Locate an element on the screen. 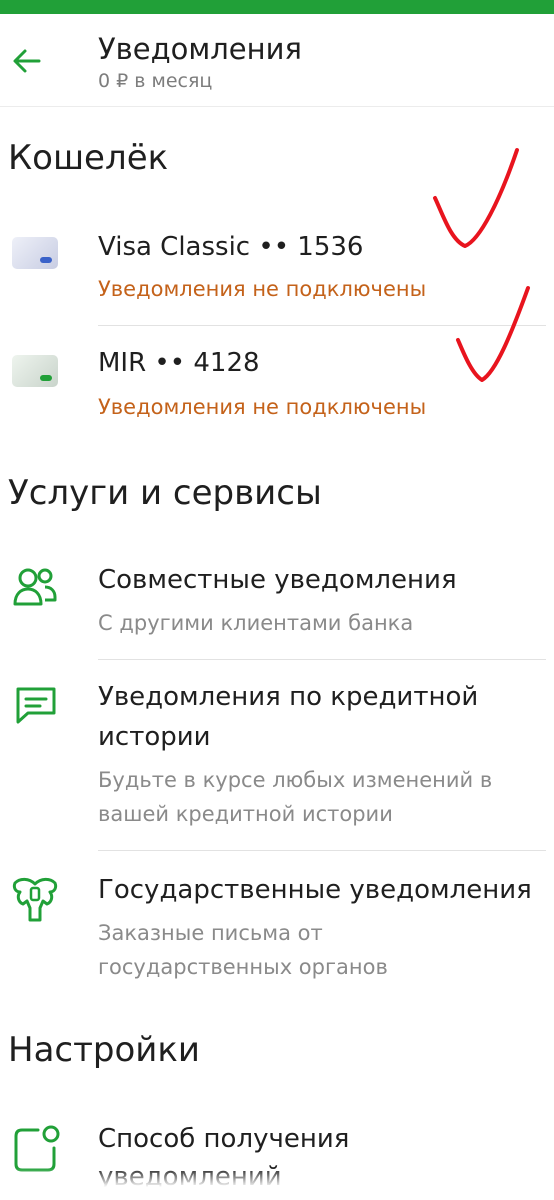 This screenshot has width=554, height=1200. card-name: MIR •• 4128 is located at coordinates (179, 363).